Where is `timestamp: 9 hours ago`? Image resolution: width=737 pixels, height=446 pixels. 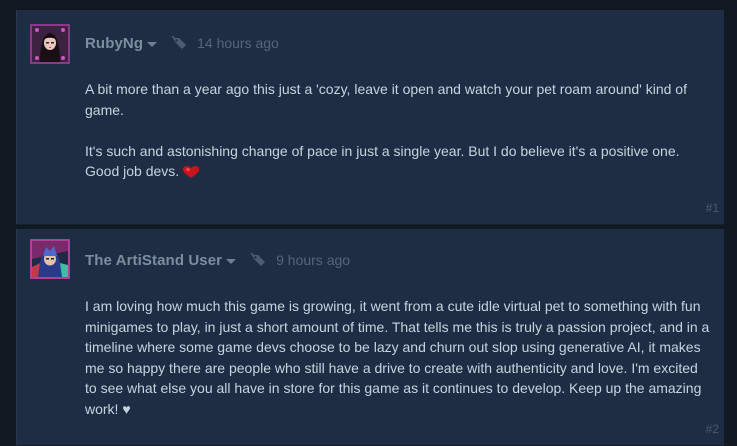 timestamp: 9 hours ago is located at coordinates (313, 260).